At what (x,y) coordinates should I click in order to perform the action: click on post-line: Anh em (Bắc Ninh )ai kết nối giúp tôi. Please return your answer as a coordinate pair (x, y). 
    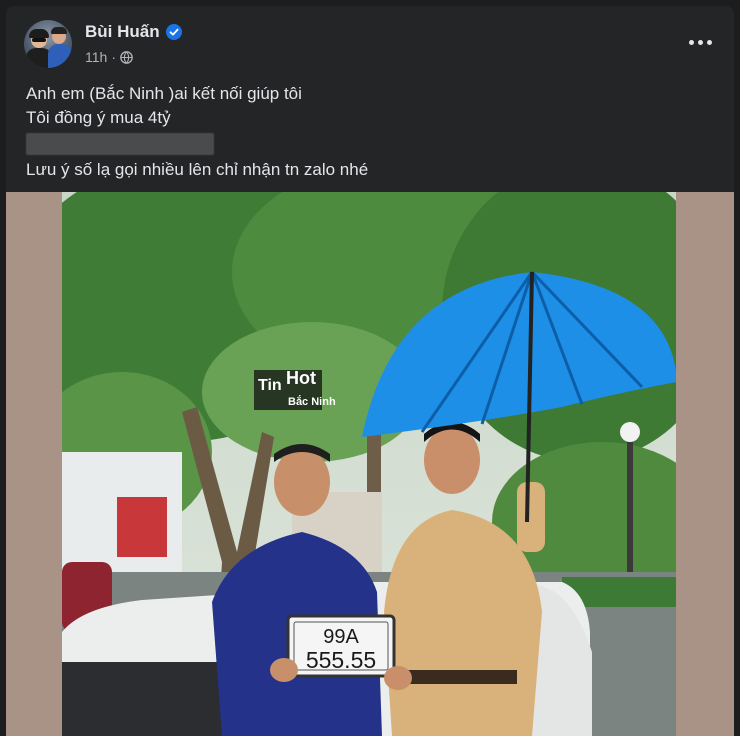
    Looking at the image, I should click on (164, 93).